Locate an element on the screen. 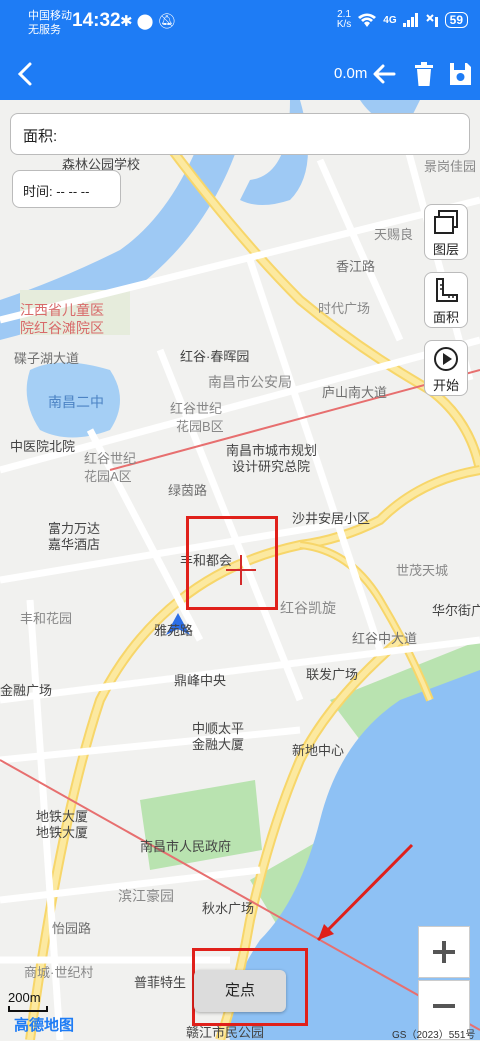 The height and width of the screenshot is (1041, 480). map-label: 南昌市人民政府 is located at coordinates (186, 846).